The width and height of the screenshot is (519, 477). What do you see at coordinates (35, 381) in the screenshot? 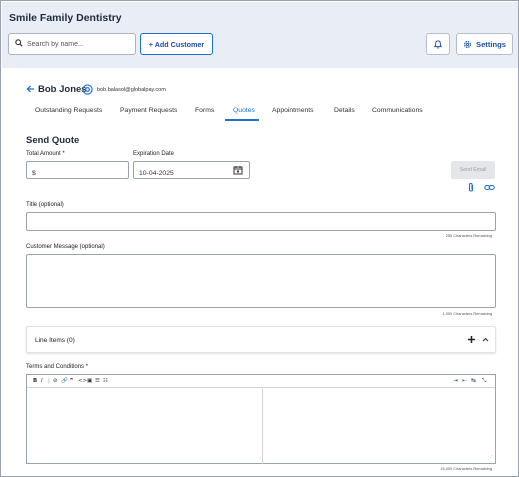
I see `bold-button: B` at bounding box center [35, 381].